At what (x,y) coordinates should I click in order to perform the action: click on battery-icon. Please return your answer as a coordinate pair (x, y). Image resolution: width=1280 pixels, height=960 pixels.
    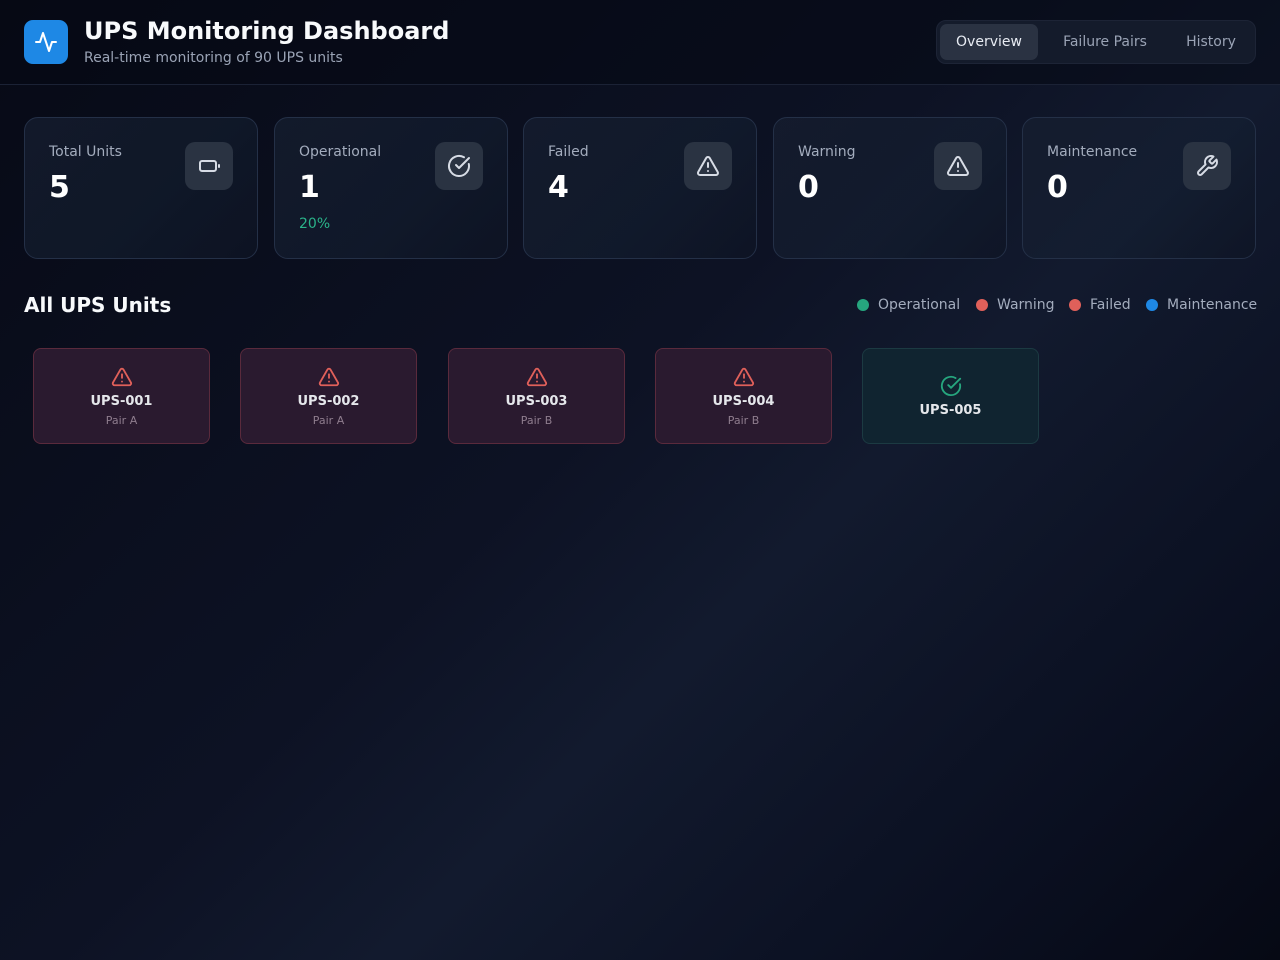
    Looking at the image, I should click on (209, 166).